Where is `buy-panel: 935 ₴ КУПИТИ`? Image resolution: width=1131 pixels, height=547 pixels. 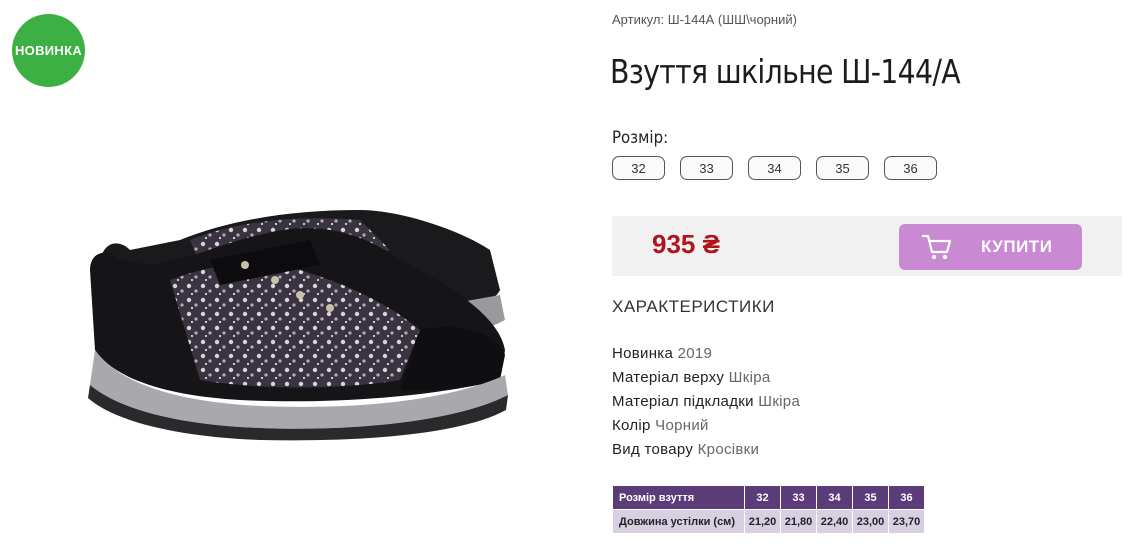 buy-panel: 935 ₴ КУПИТИ is located at coordinates (867, 246).